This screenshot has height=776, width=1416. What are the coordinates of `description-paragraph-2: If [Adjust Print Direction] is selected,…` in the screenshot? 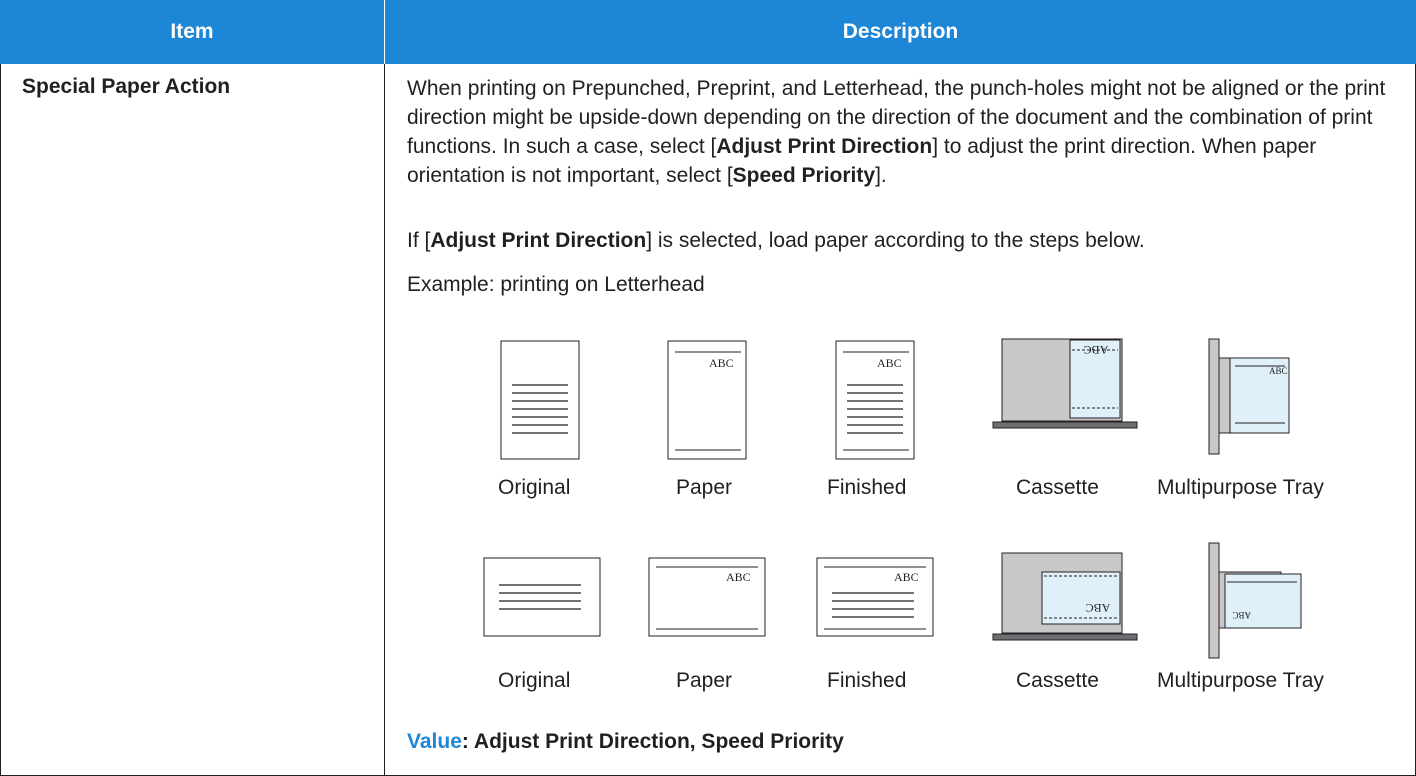 It's located at (897, 240).